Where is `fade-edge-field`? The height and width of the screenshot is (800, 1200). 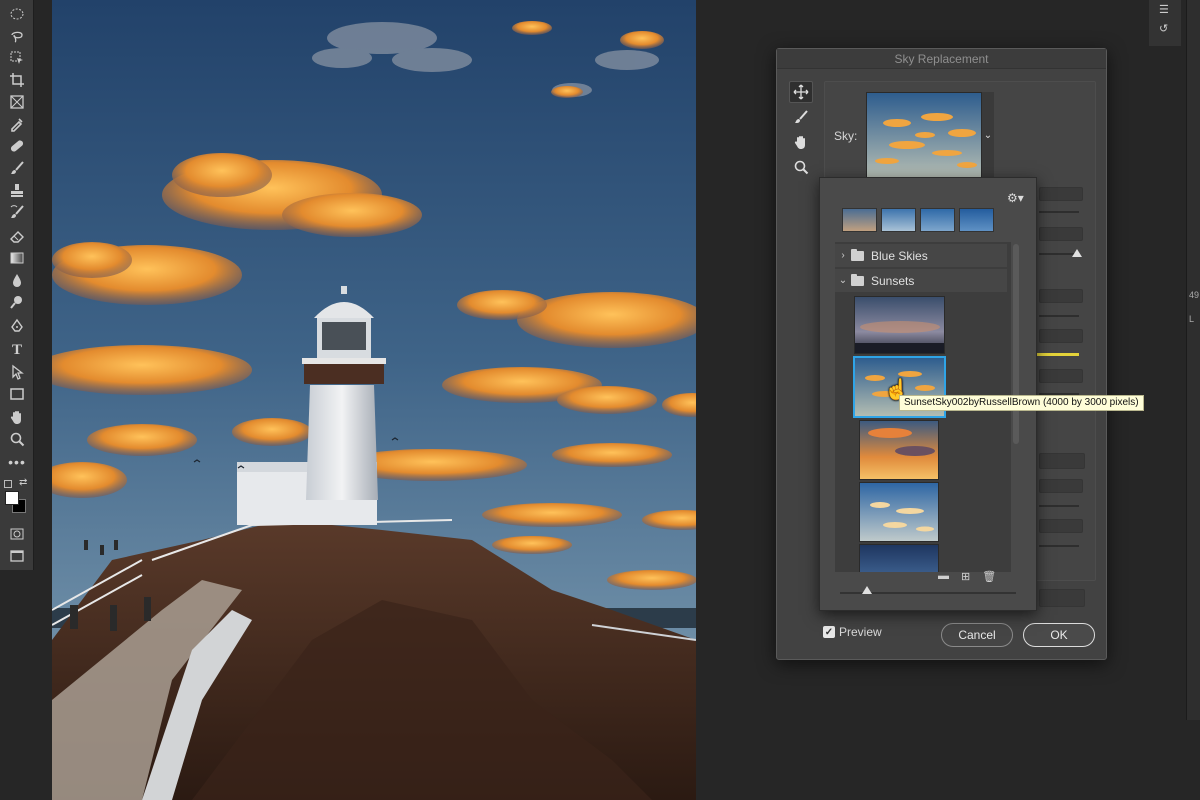 fade-edge-field is located at coordinates (1061, 234).